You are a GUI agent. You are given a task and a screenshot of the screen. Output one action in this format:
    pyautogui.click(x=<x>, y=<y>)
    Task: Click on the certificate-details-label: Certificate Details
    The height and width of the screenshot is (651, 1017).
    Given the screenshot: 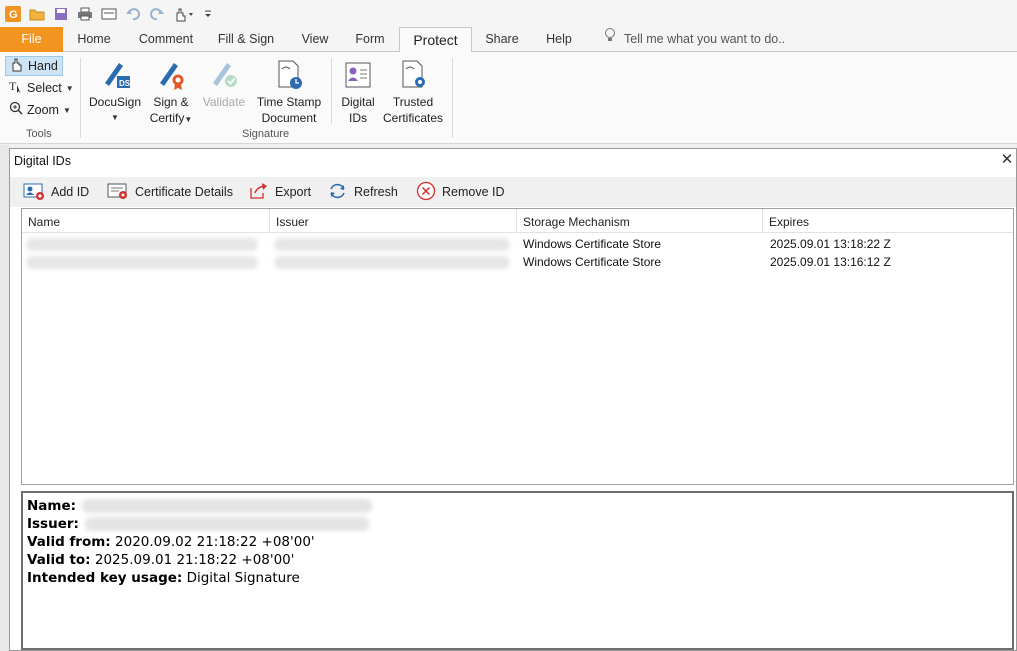 What is the action you would take?
    pyautogui.click(x=184, y=192)
    